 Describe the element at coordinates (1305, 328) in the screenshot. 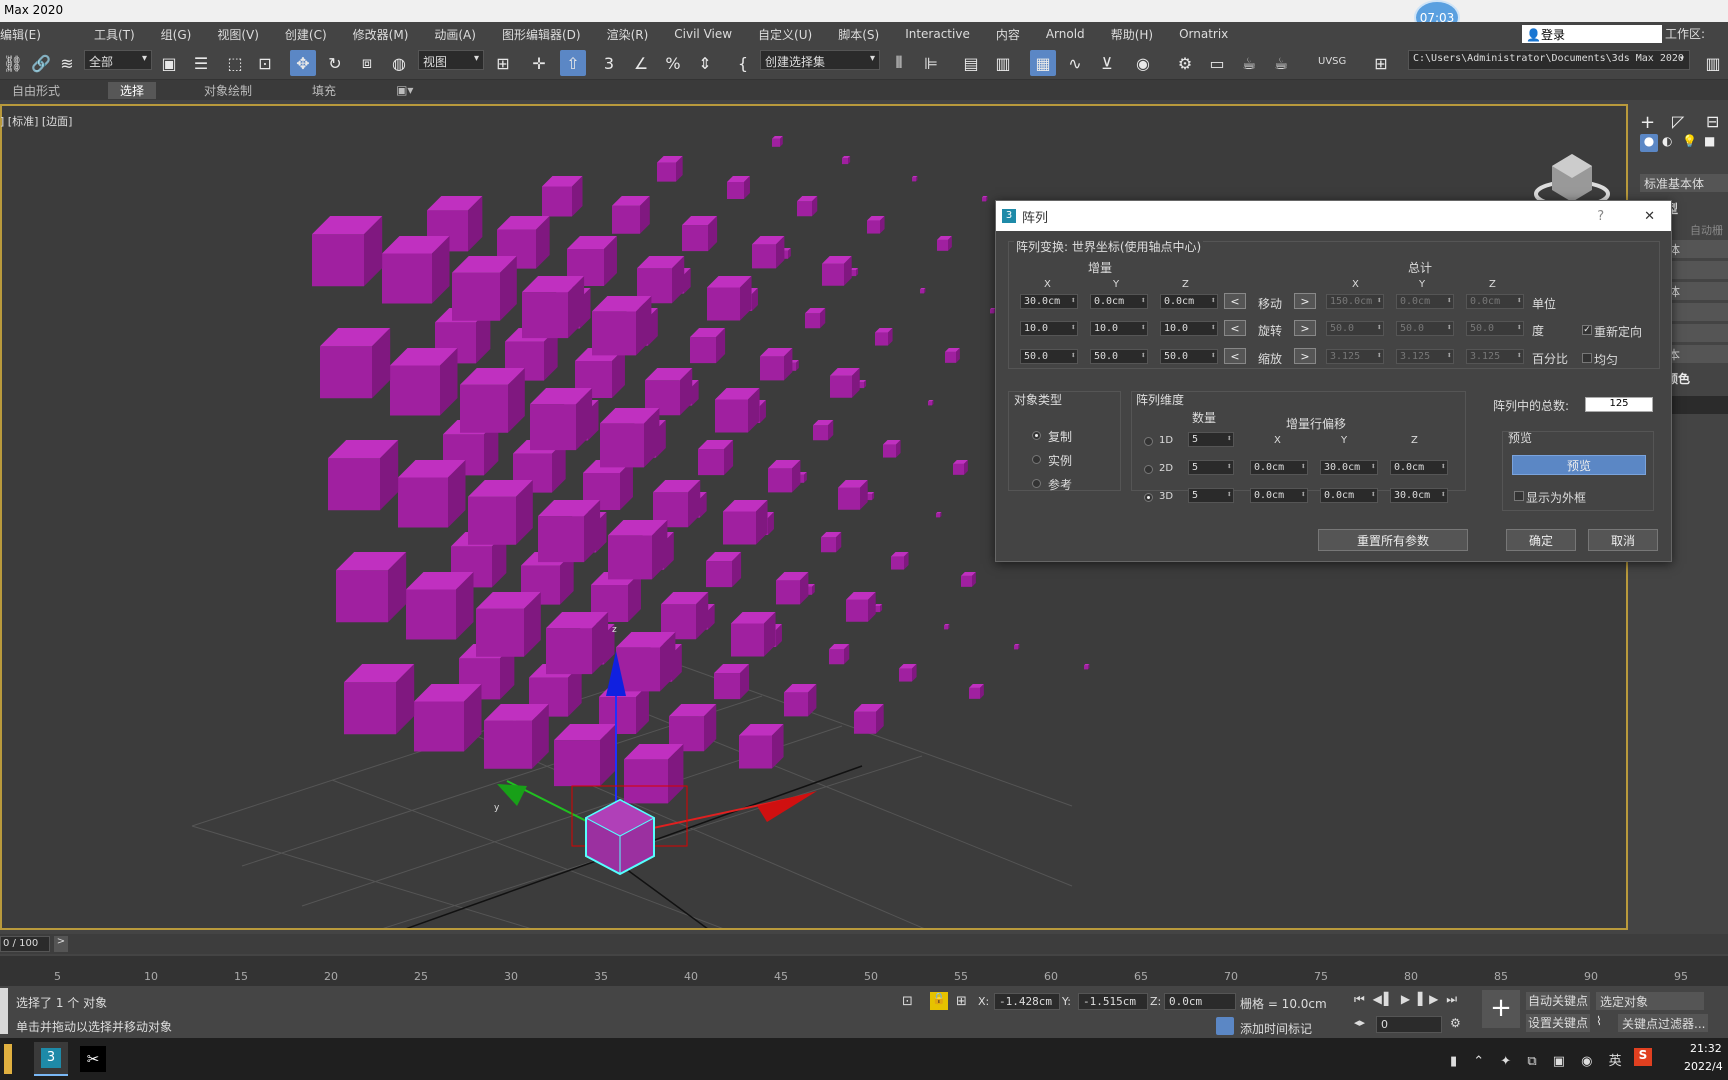

I see `rotate-right-arrow: >` at that location.